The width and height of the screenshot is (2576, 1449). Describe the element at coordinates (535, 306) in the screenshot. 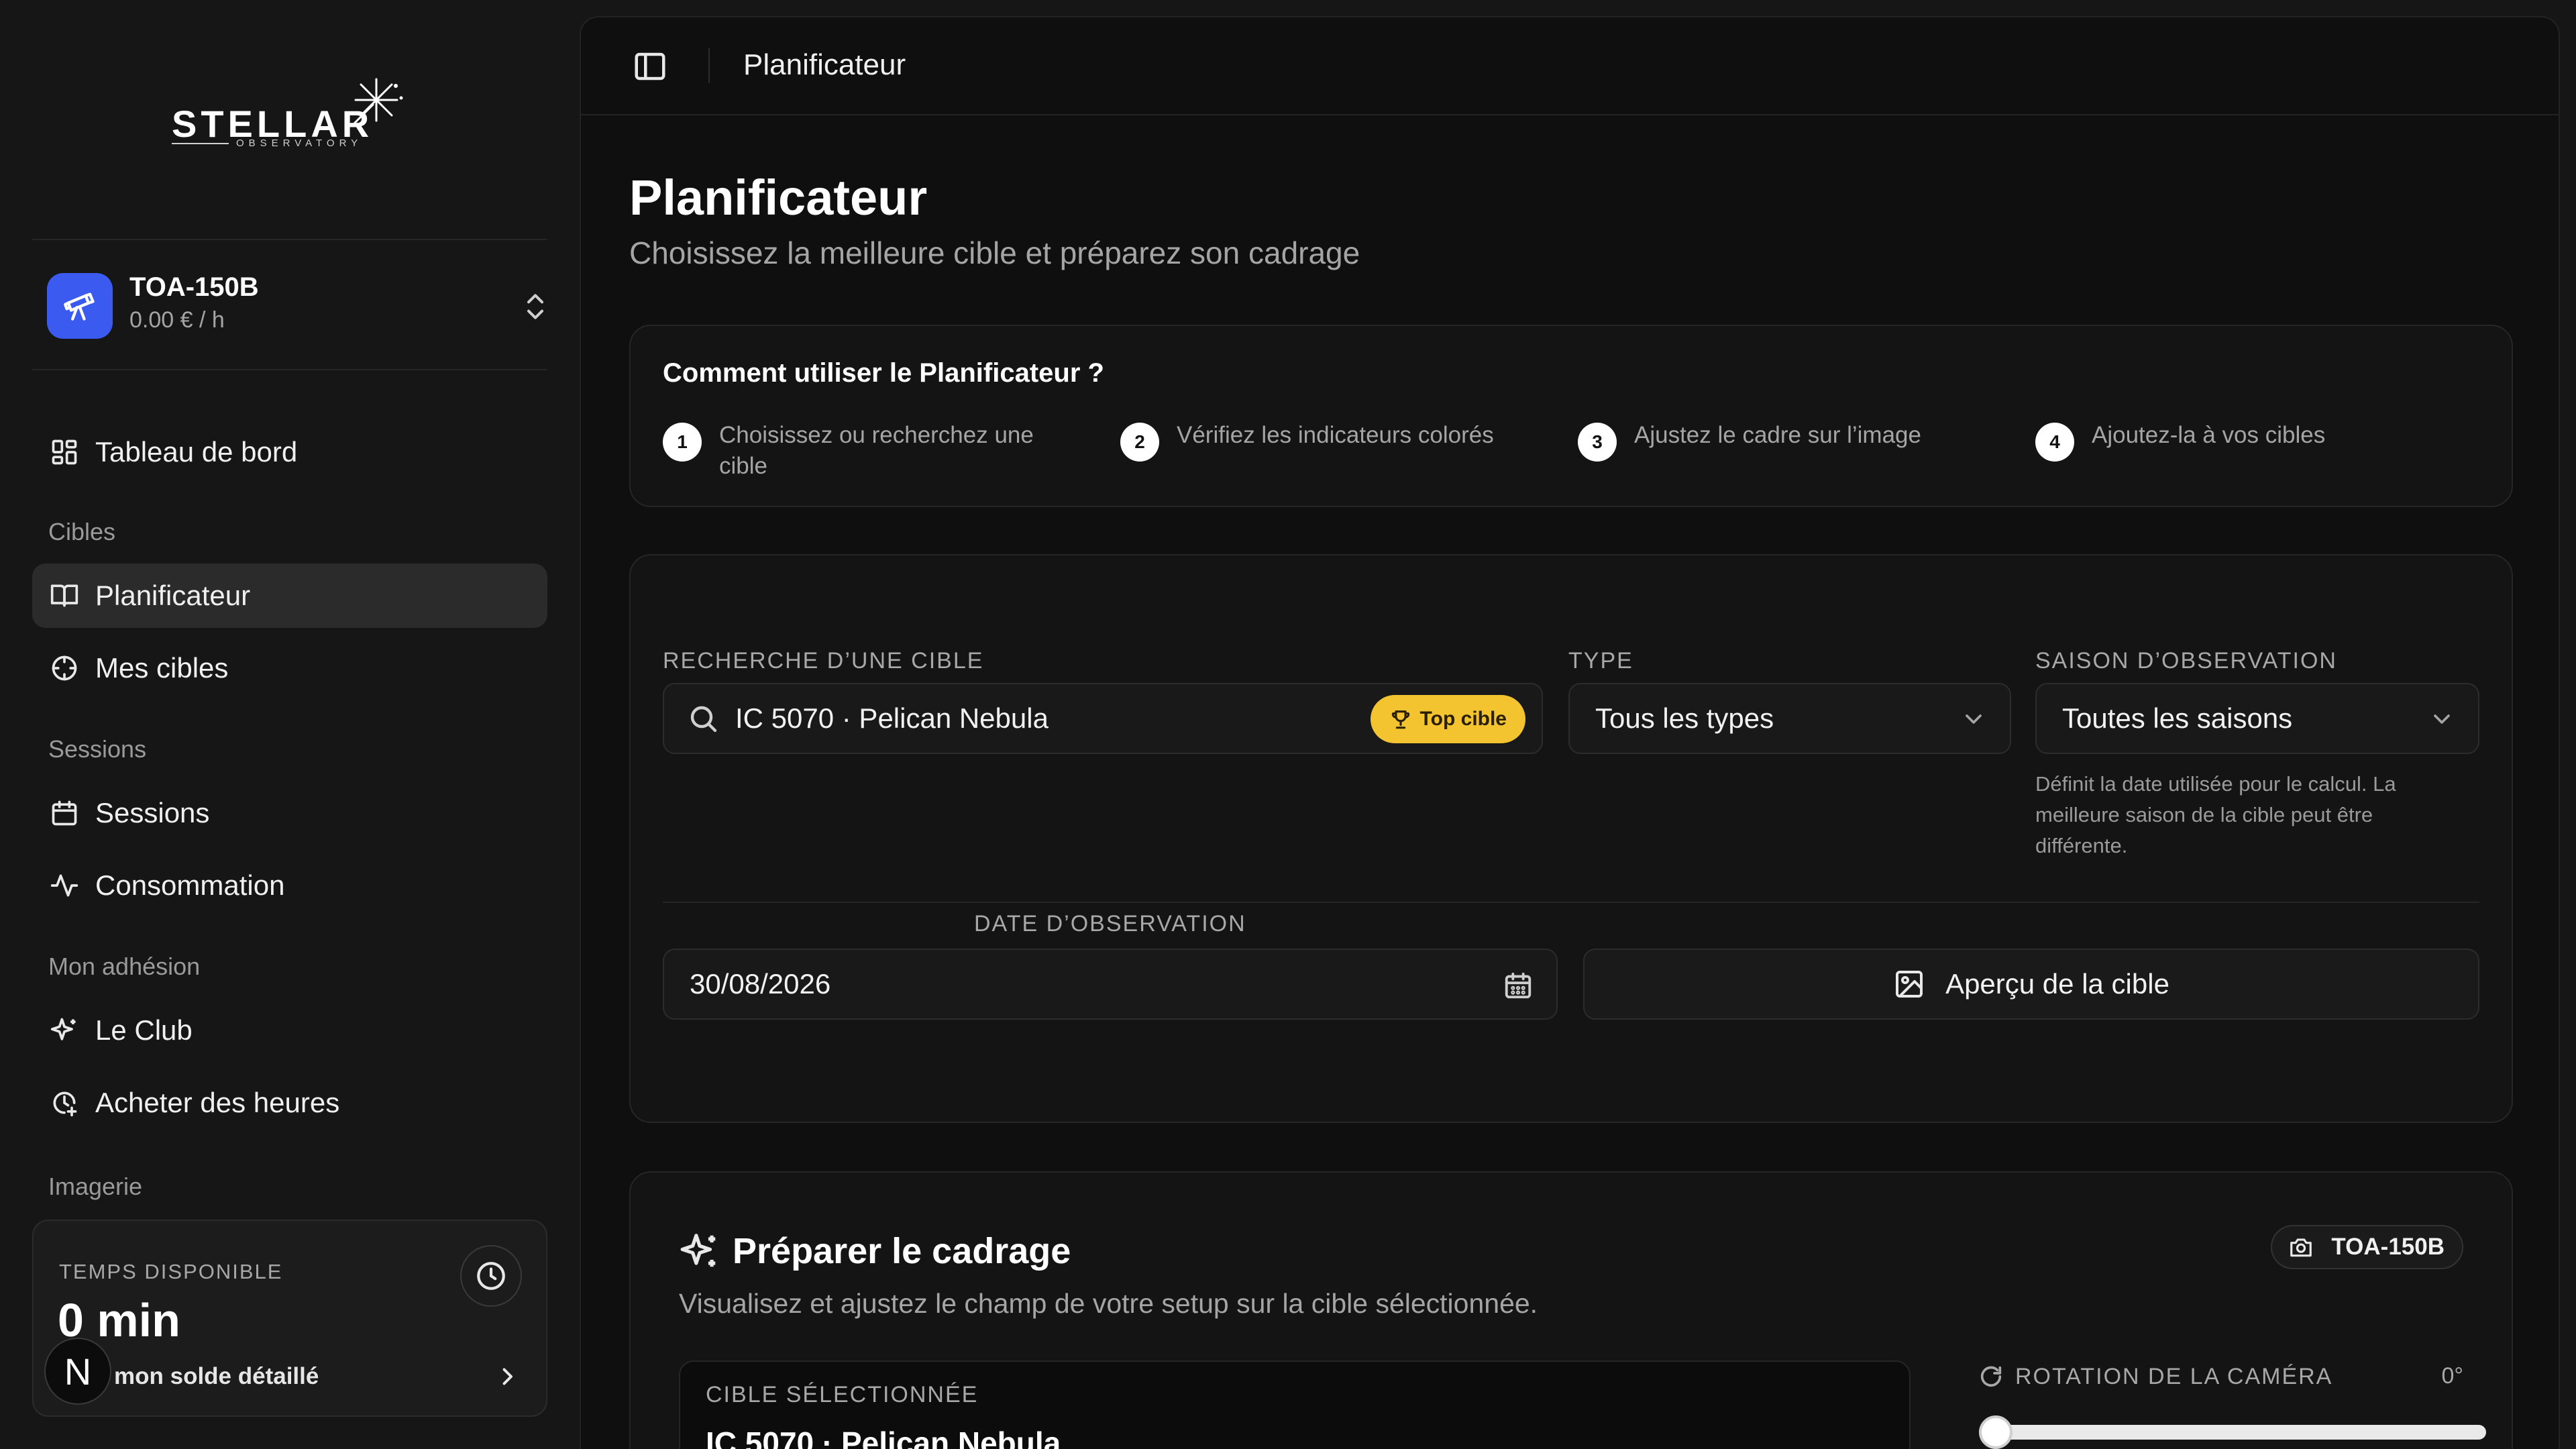

I see `chevron-up-down-icon` at that location.